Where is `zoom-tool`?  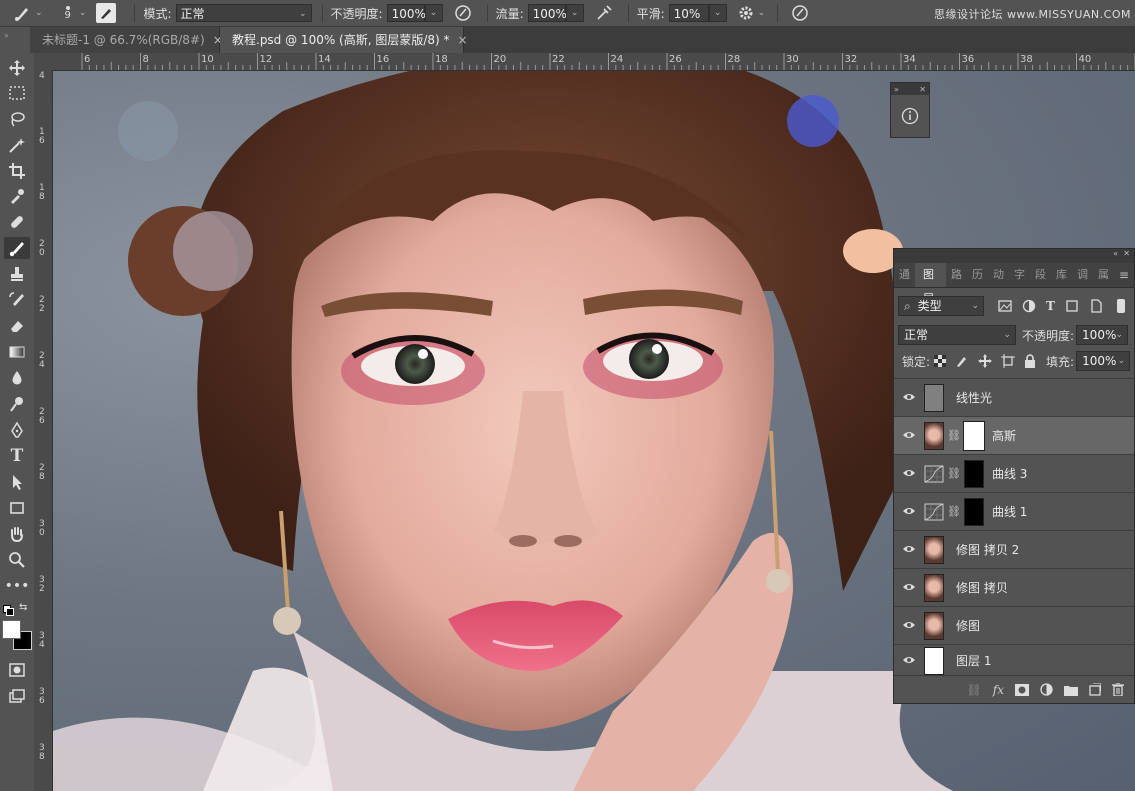 zoom-tool is located at coordinates (17, 560).